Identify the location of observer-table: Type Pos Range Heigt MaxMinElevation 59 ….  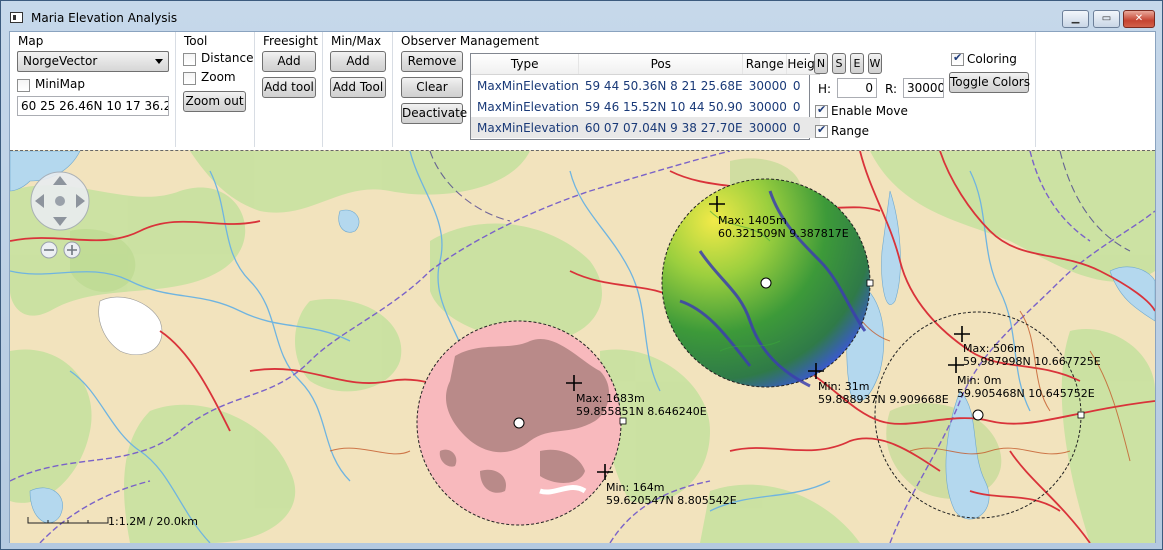
(645, 96).